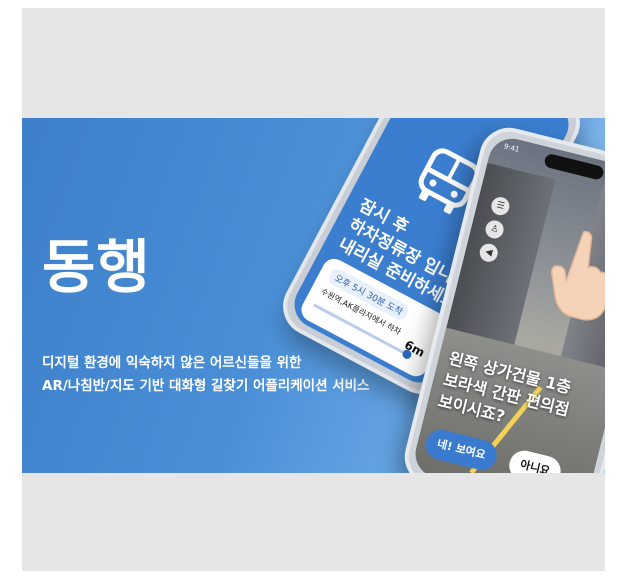  What do you see at coordinates (511, 148) in the screenshot?
I see `status-time: 9:41` at bounding box center [511, 148].